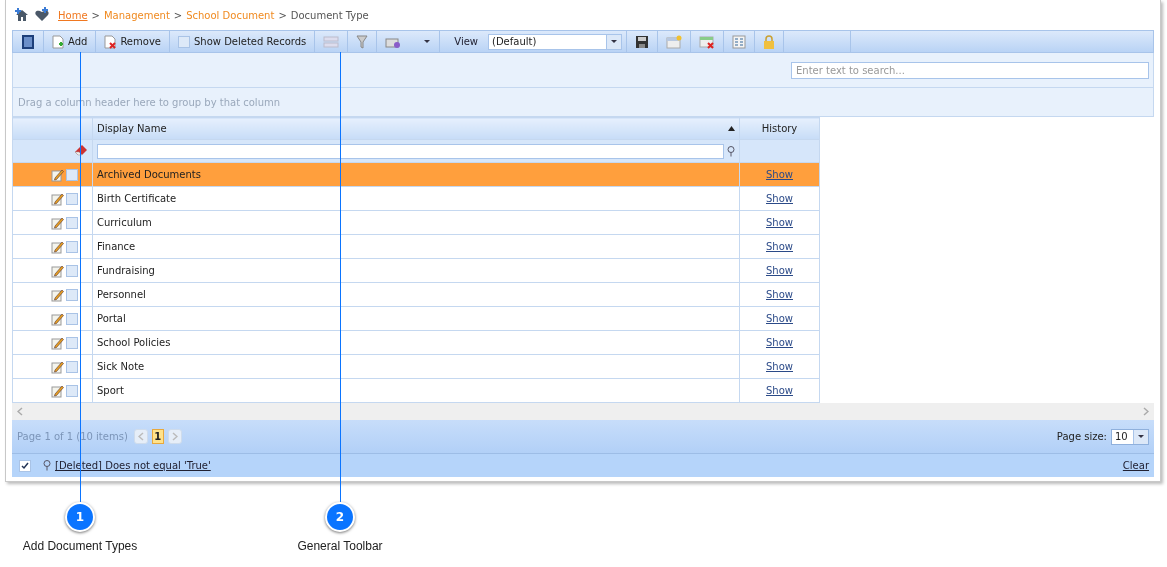 The image size is (1167, 567). What do you see at coordinates (1135, 465) in the screenshot?
I see `clear-filter-link: Clear` at bounding box center [1135, 465].